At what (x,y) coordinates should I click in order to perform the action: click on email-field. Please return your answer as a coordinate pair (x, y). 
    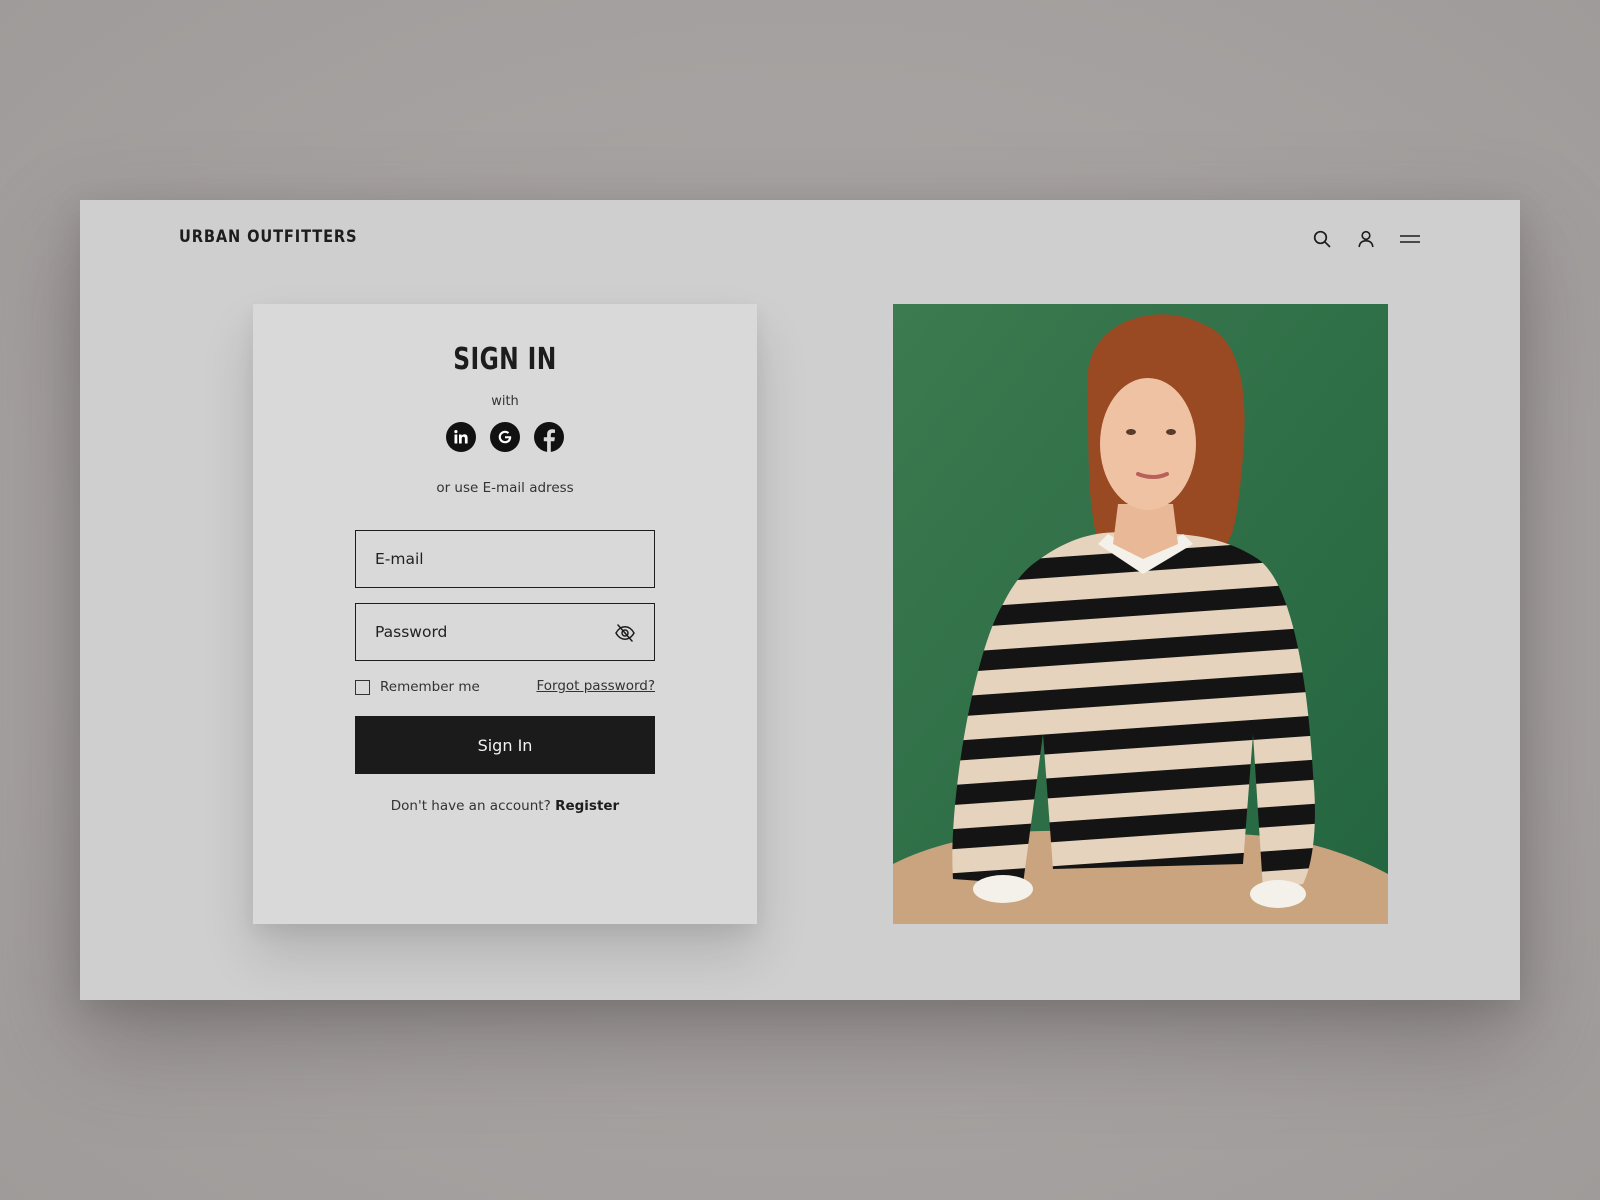
    Looking at the image, I should click on (505, 559).